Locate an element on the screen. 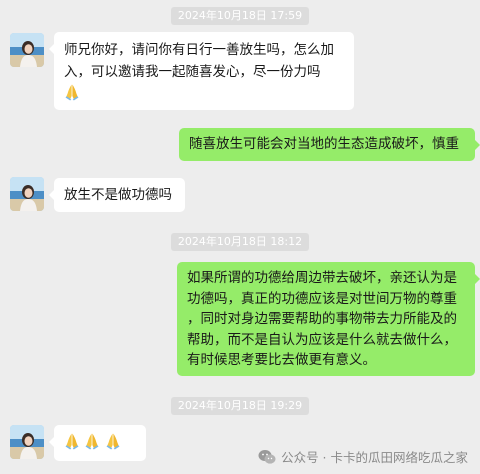 Image resolution: width=480 pixels, height=474 pixels. timestamp-label: 2024年10月18日 17:59 is located at coordinates (240, 16).